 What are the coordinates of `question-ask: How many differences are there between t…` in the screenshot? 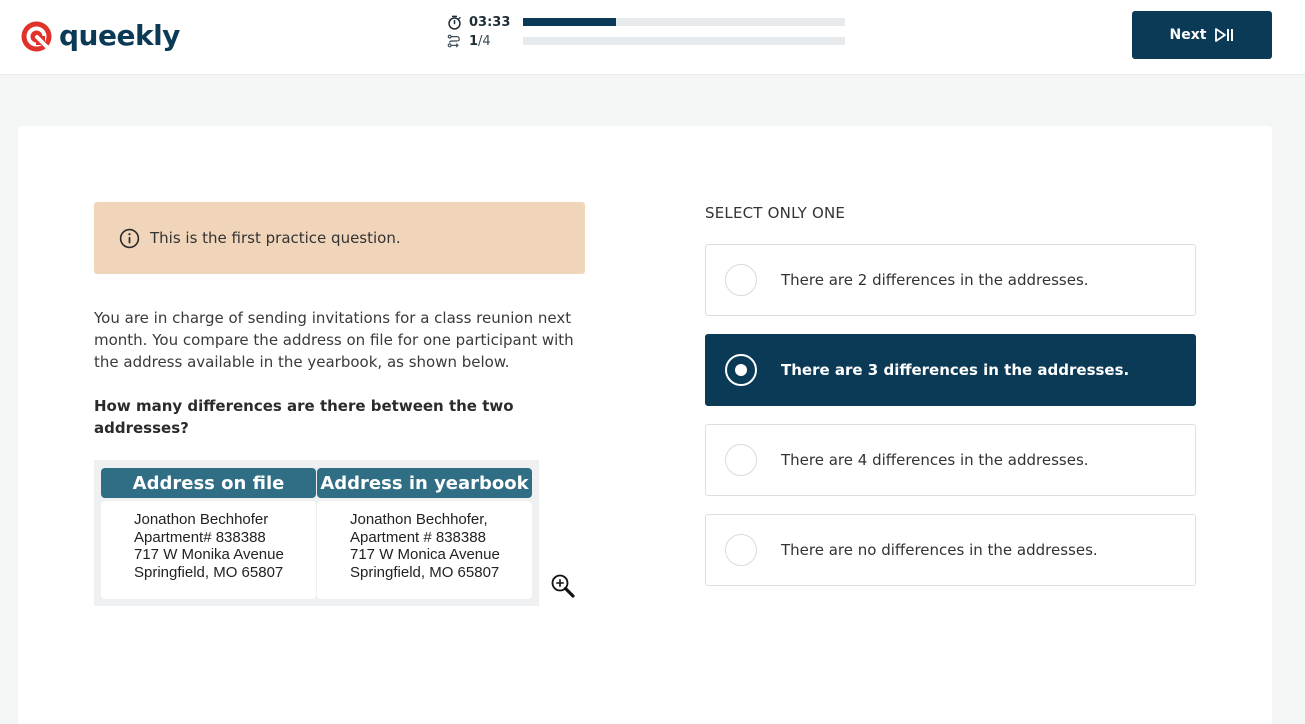 It's located at (304, 417).